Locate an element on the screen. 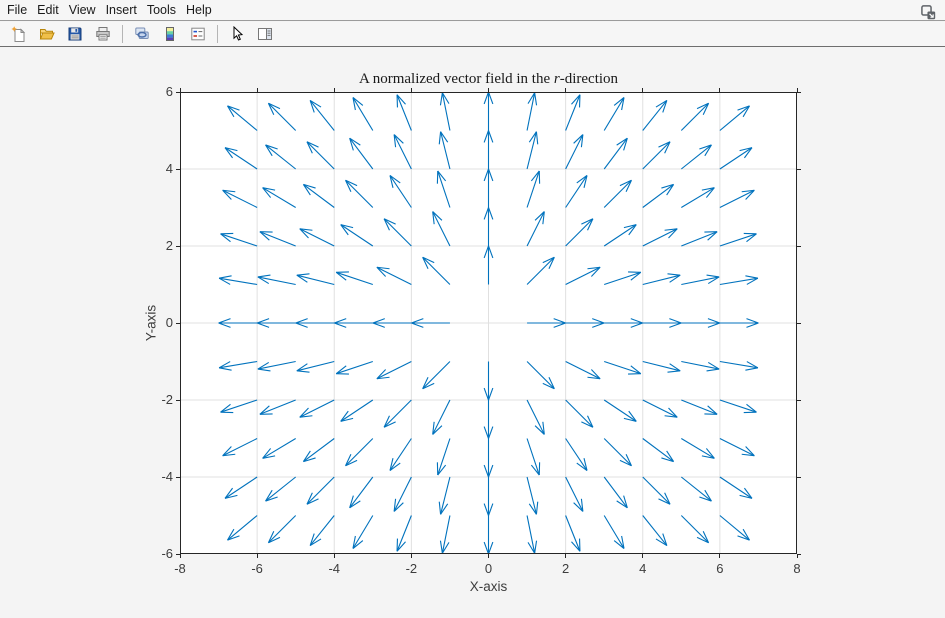 The height and width of the screenshot is (618, 945). link-plot-icon is located at coordinates (142, 33).